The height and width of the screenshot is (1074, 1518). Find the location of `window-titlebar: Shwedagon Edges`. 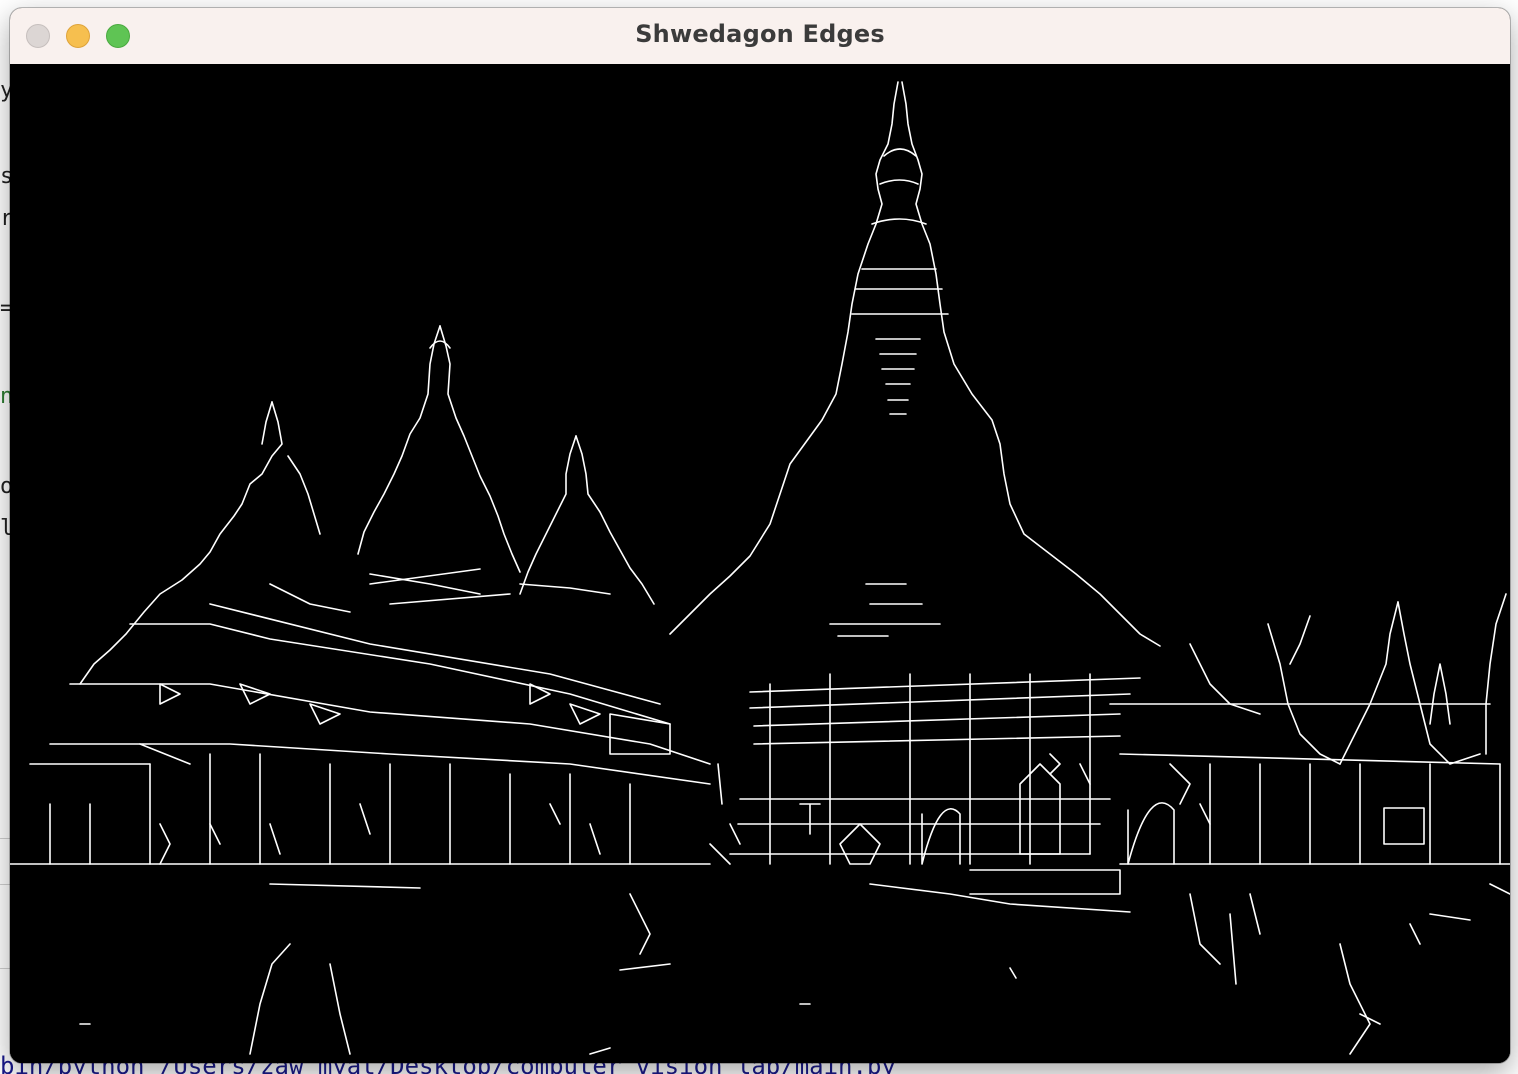

window-titlebar: Shwedagon Edges is located at coordinates (760, 36).